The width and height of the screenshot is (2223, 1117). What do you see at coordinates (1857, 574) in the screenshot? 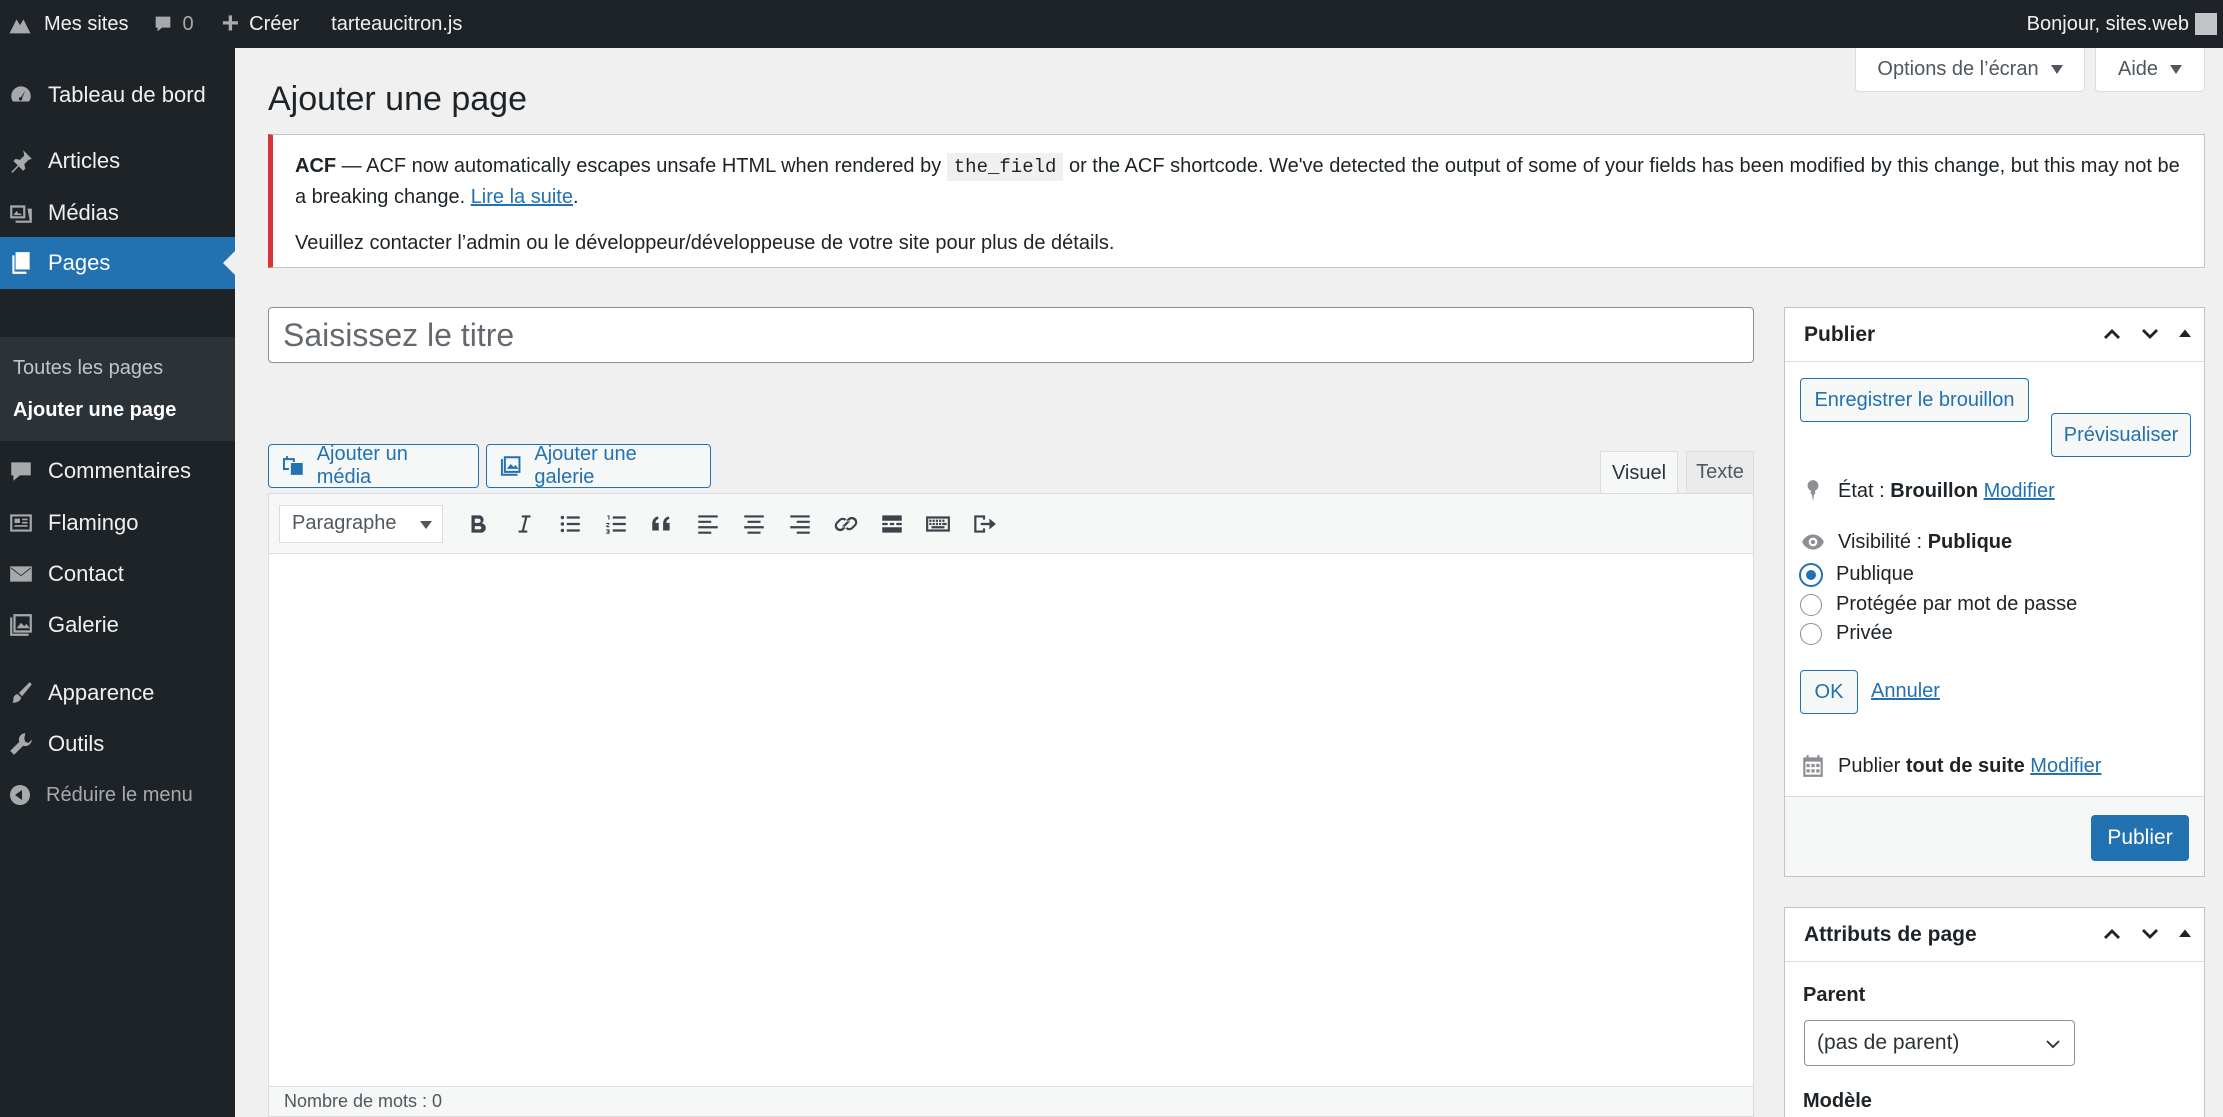
I see `visibility-option-public: Publique` at bounding box center [1857, 574].